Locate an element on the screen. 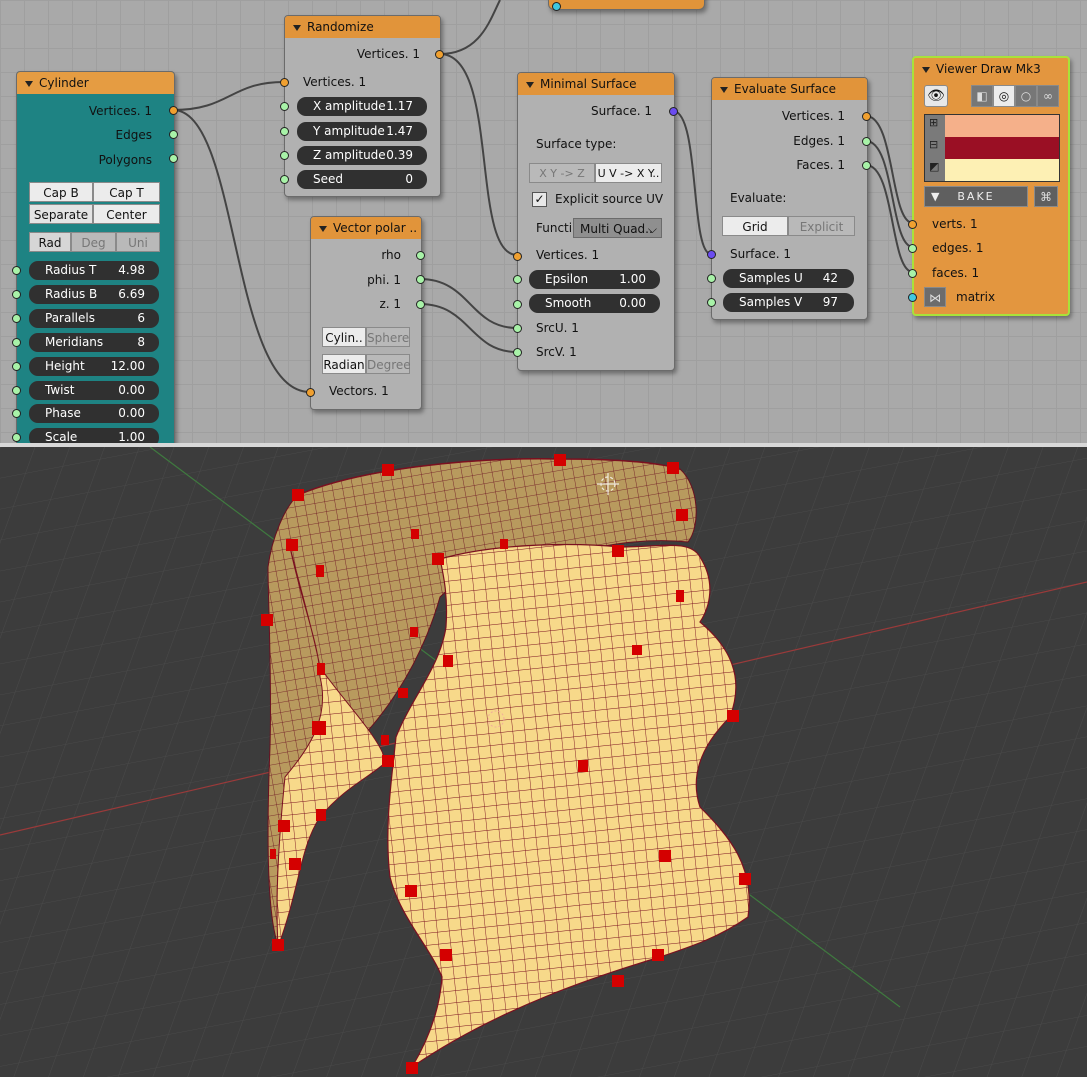  center-toggle: Center is located at coordinates (126, 214).